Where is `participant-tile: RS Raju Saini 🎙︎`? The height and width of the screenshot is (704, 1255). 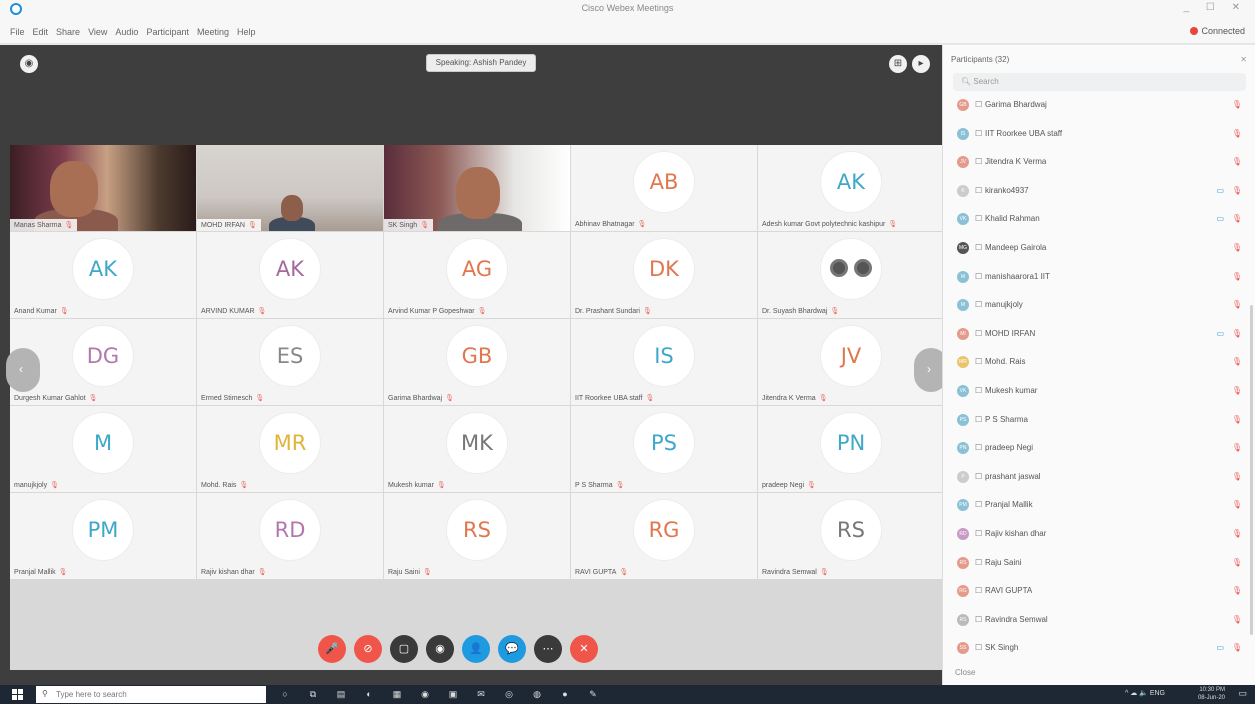 participant-tile: RS Raju Saini 🎙︎ is located at coordinates (477, 536).